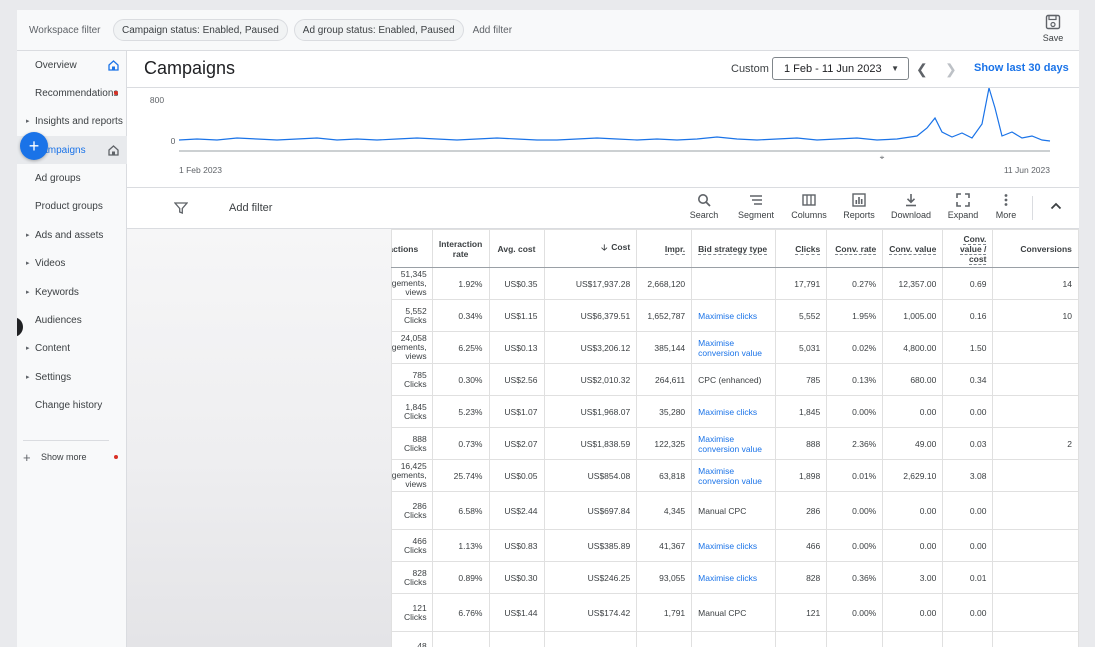 The height and width of the screenshot is (647, 1095). I want to click on col-clicks: Clicks, so click(801, 248).